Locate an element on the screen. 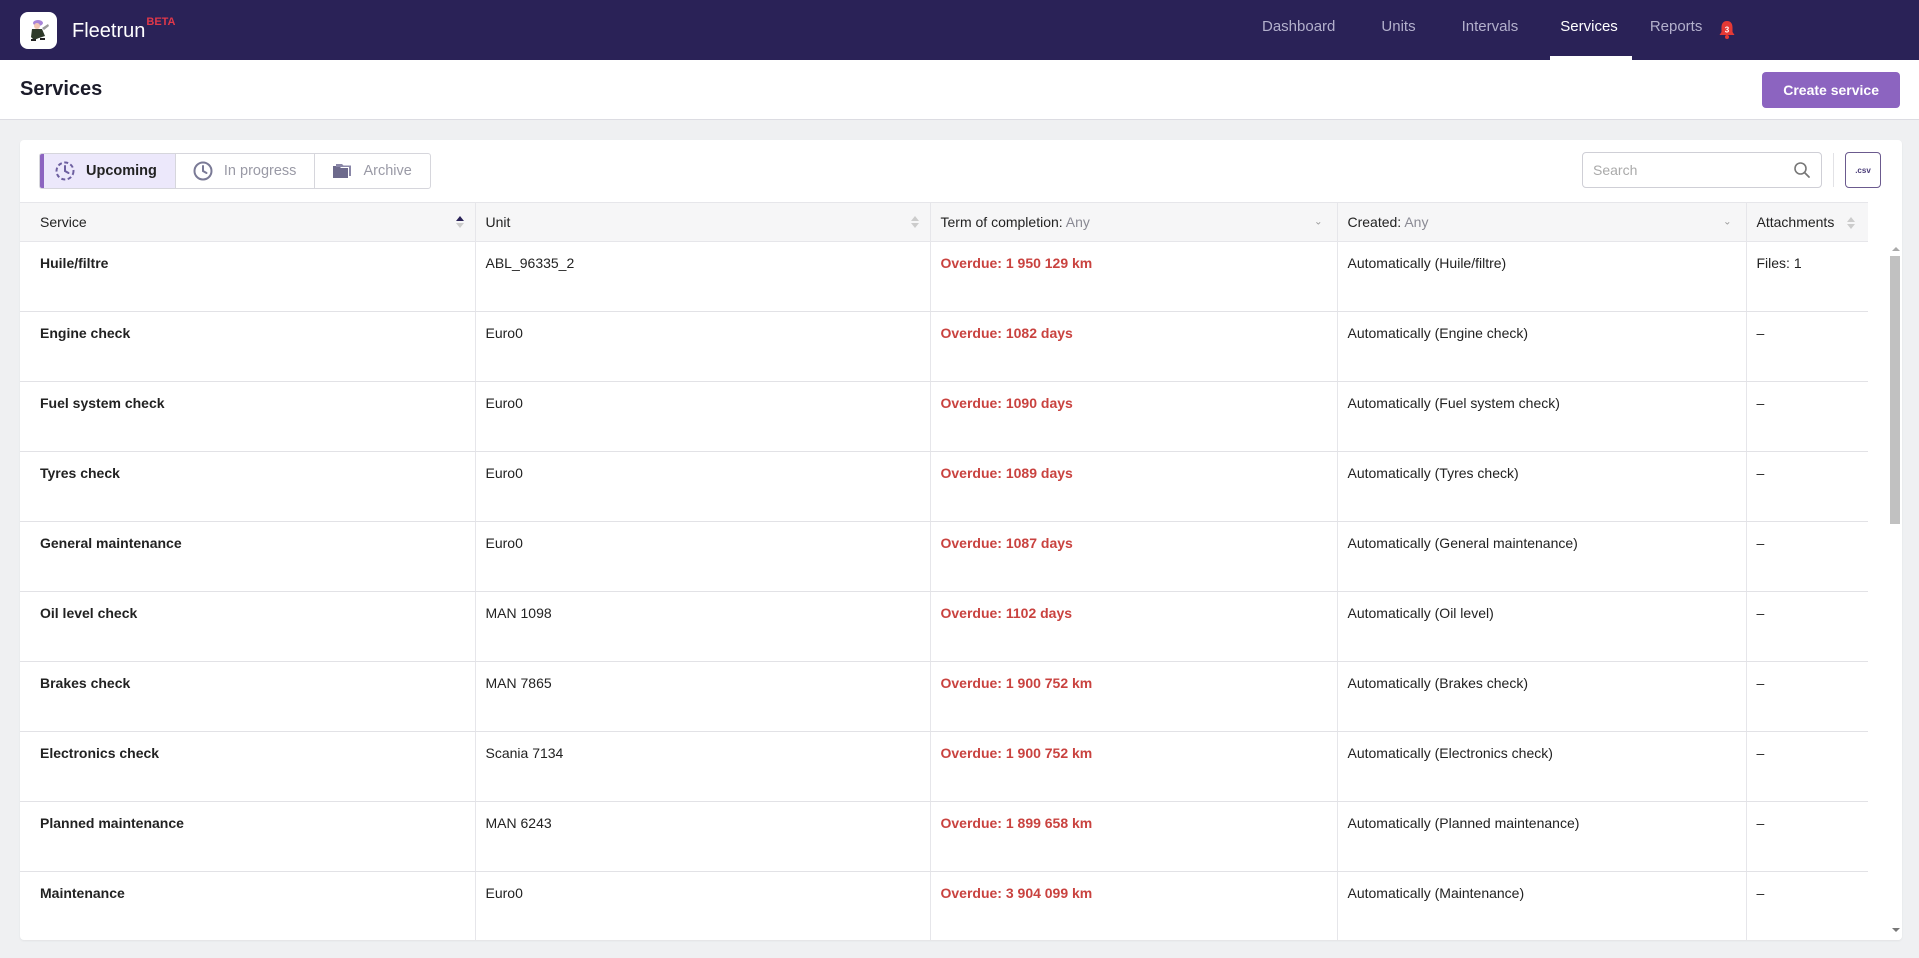  term-cell: Overdue: 1087 days is located at coordinates (1134, 556).